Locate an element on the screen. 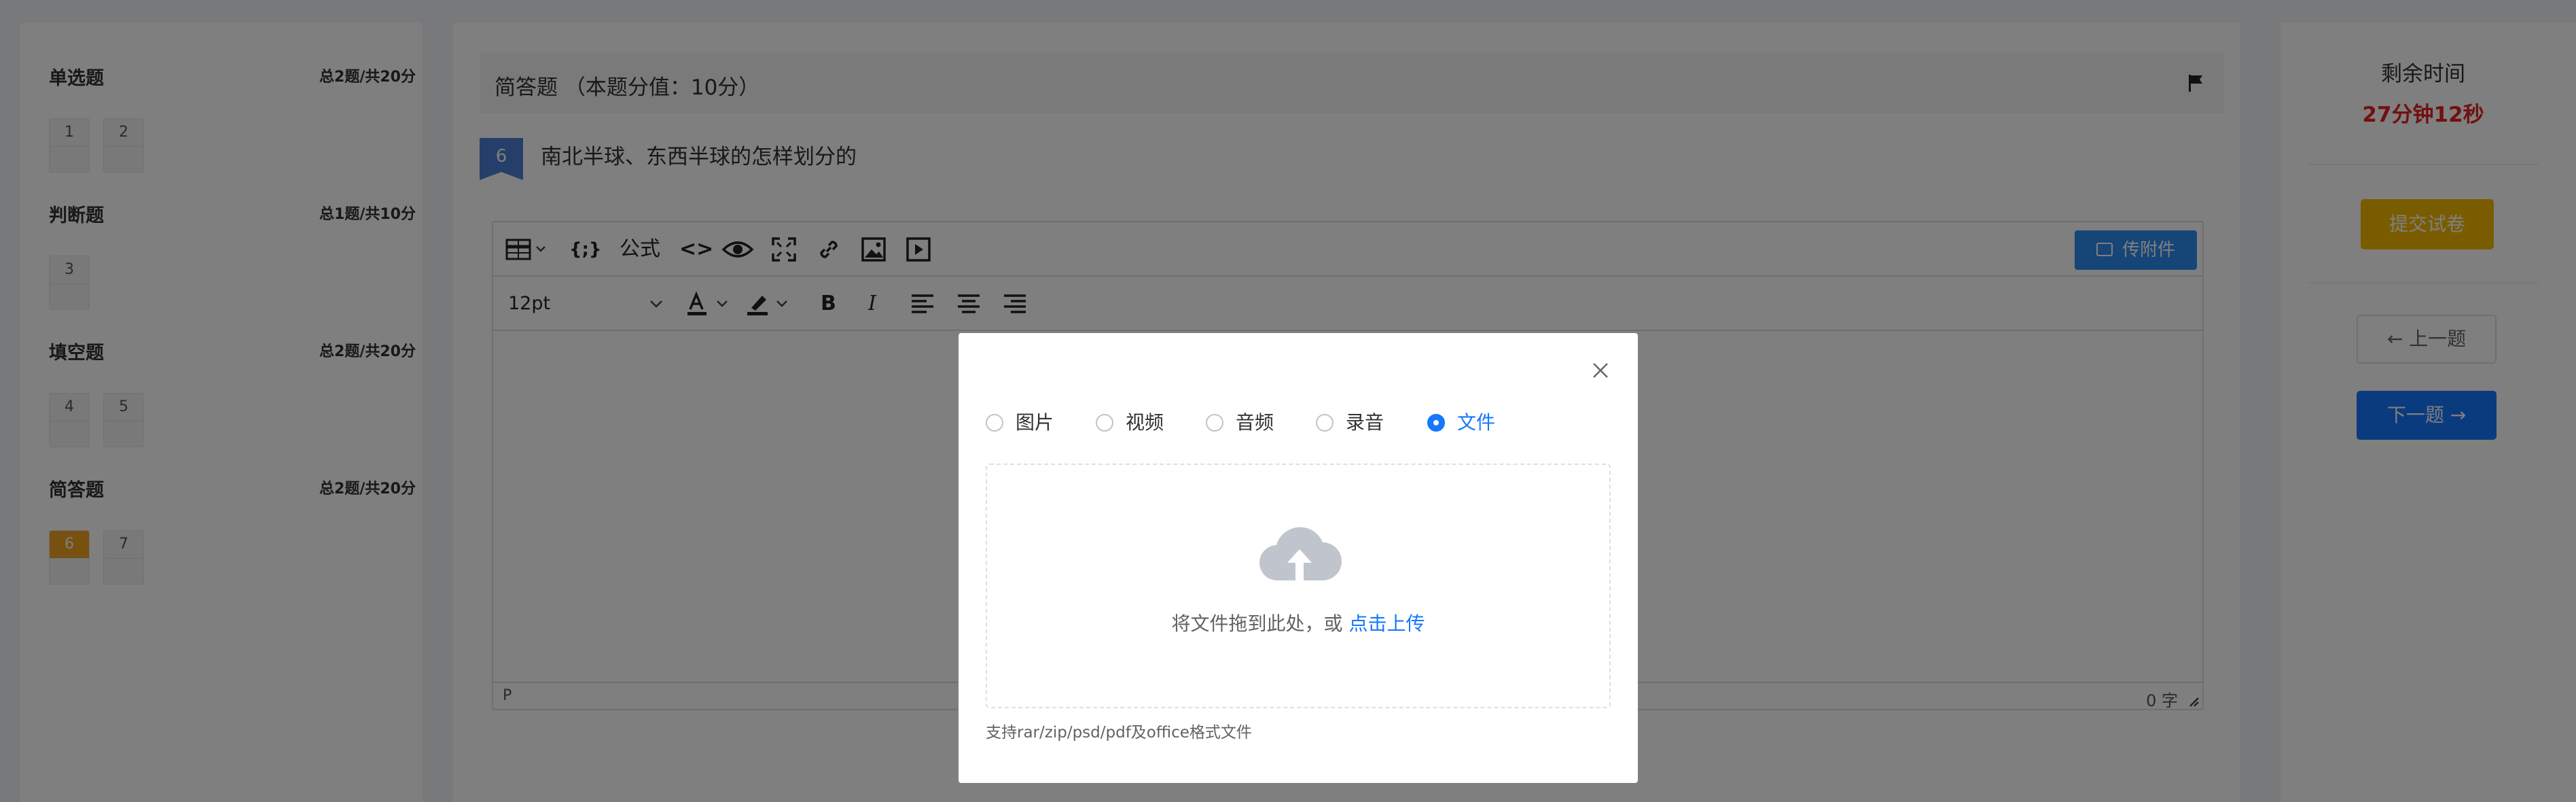  close-icon is located at coordinates (1600, 370).